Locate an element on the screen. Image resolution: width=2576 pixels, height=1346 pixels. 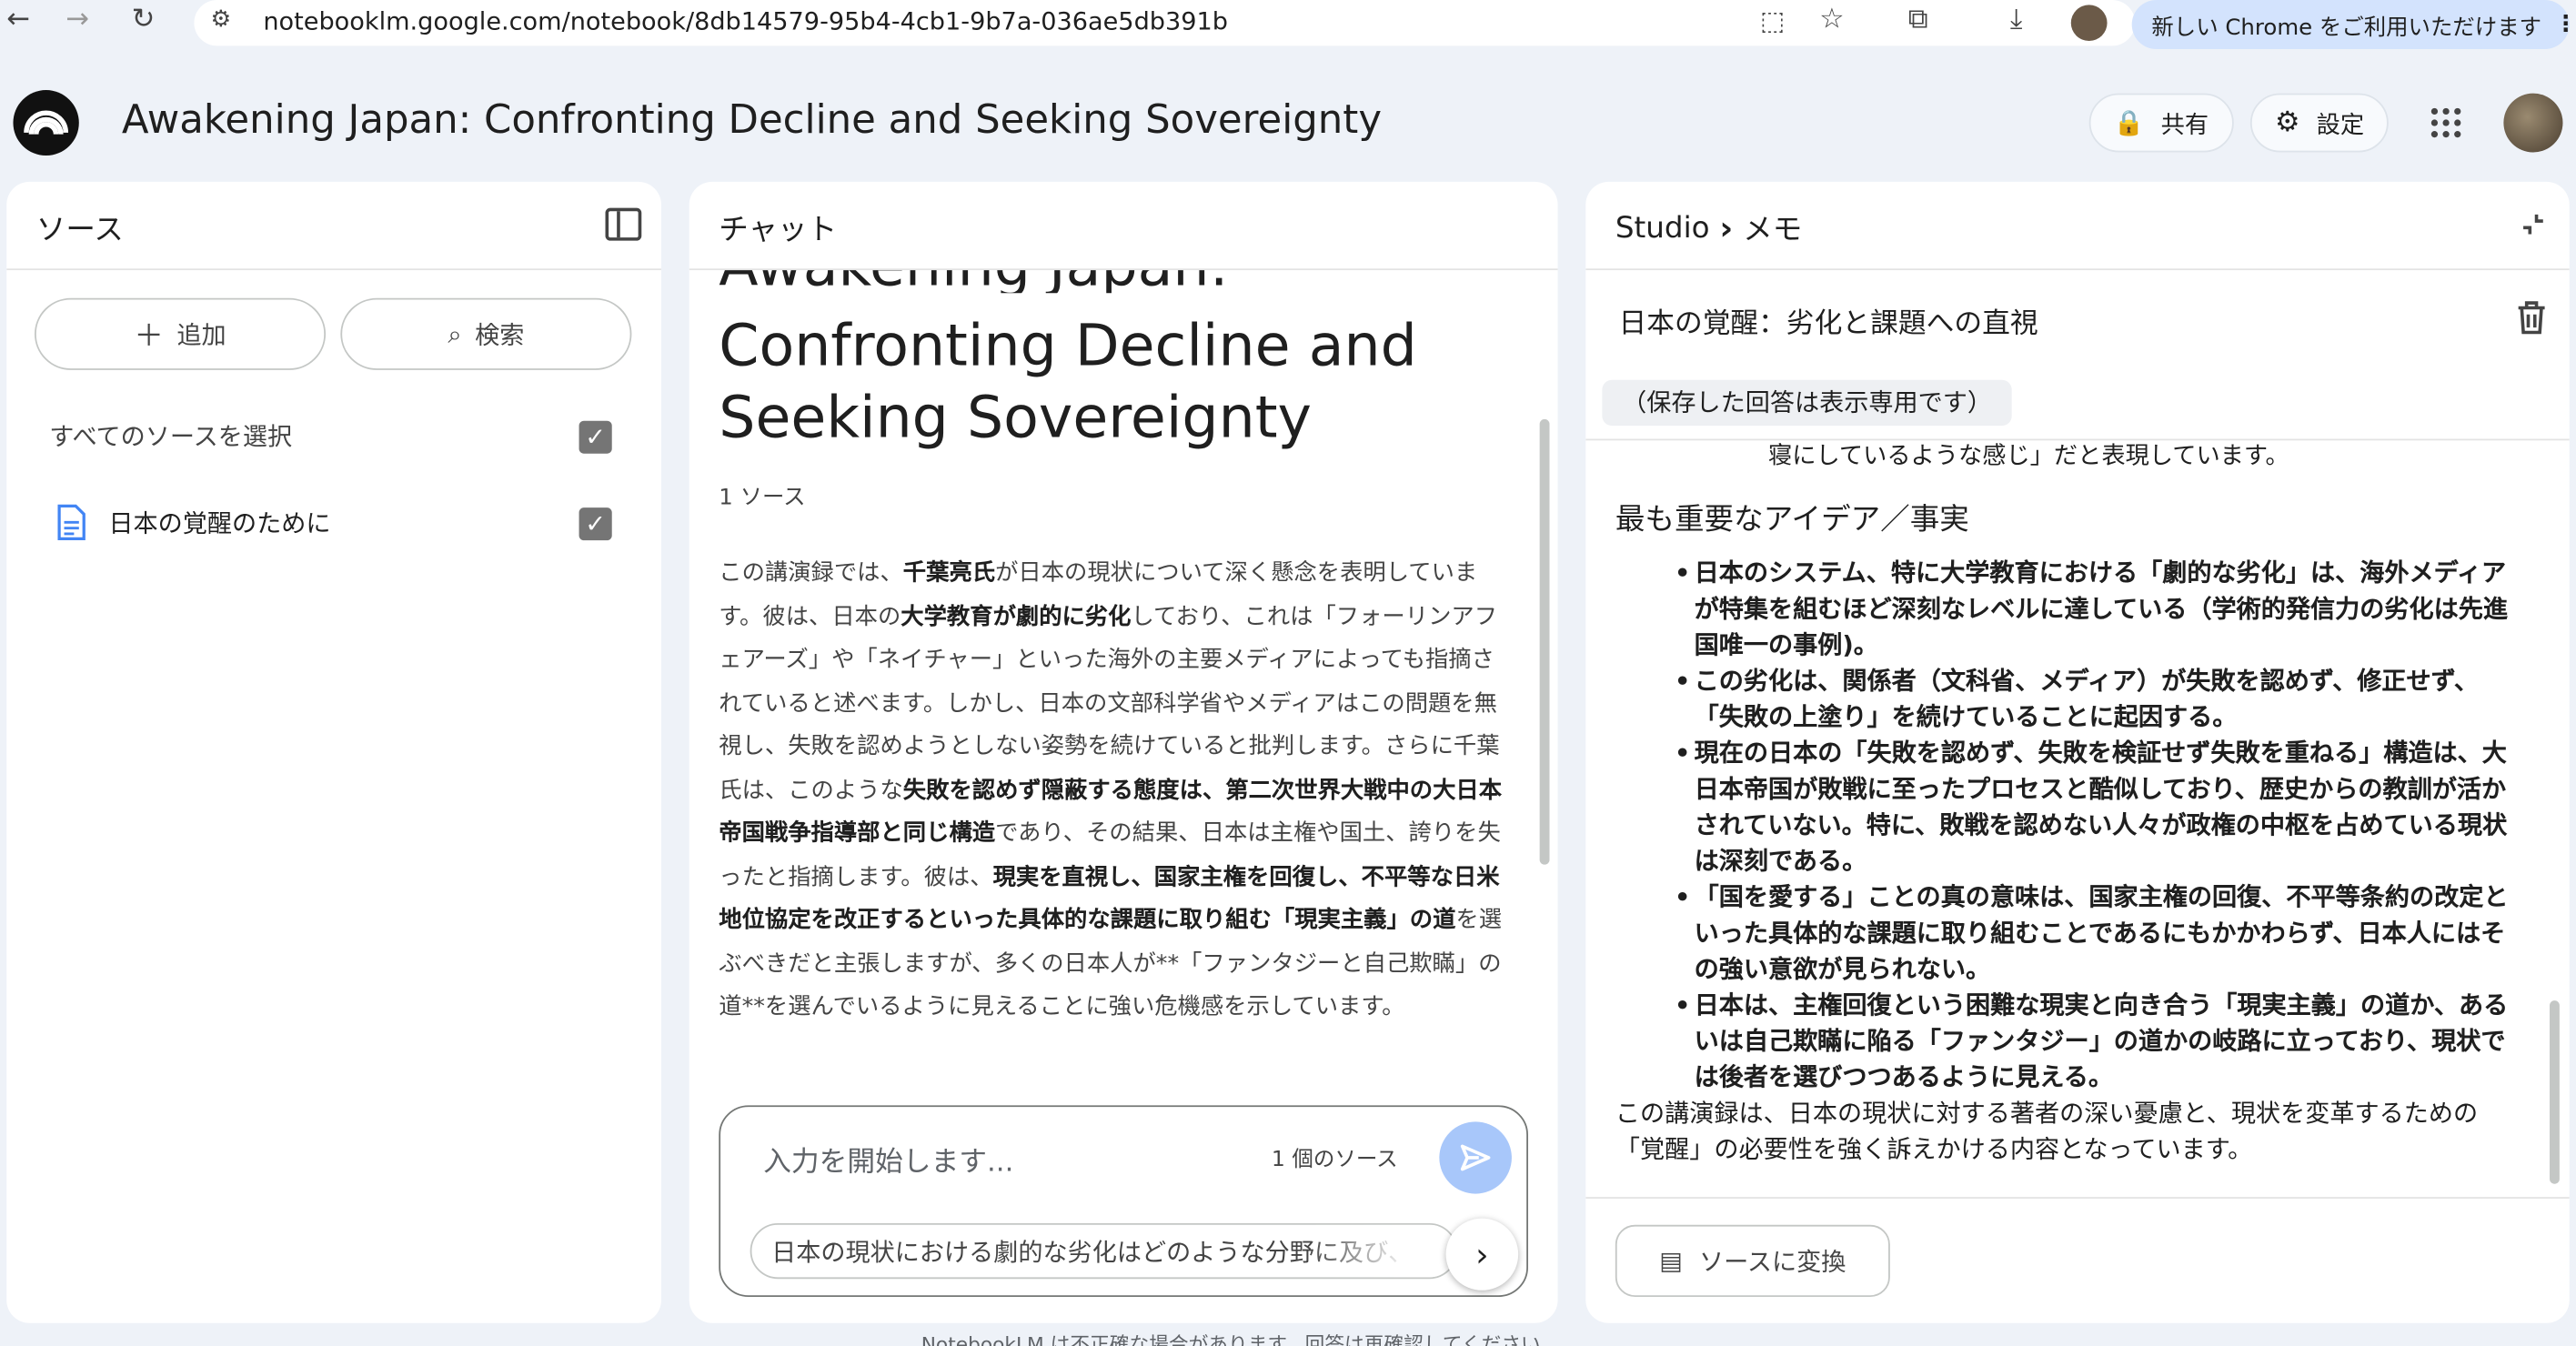
chat-title: チャット is located at coordinates (778, 230).